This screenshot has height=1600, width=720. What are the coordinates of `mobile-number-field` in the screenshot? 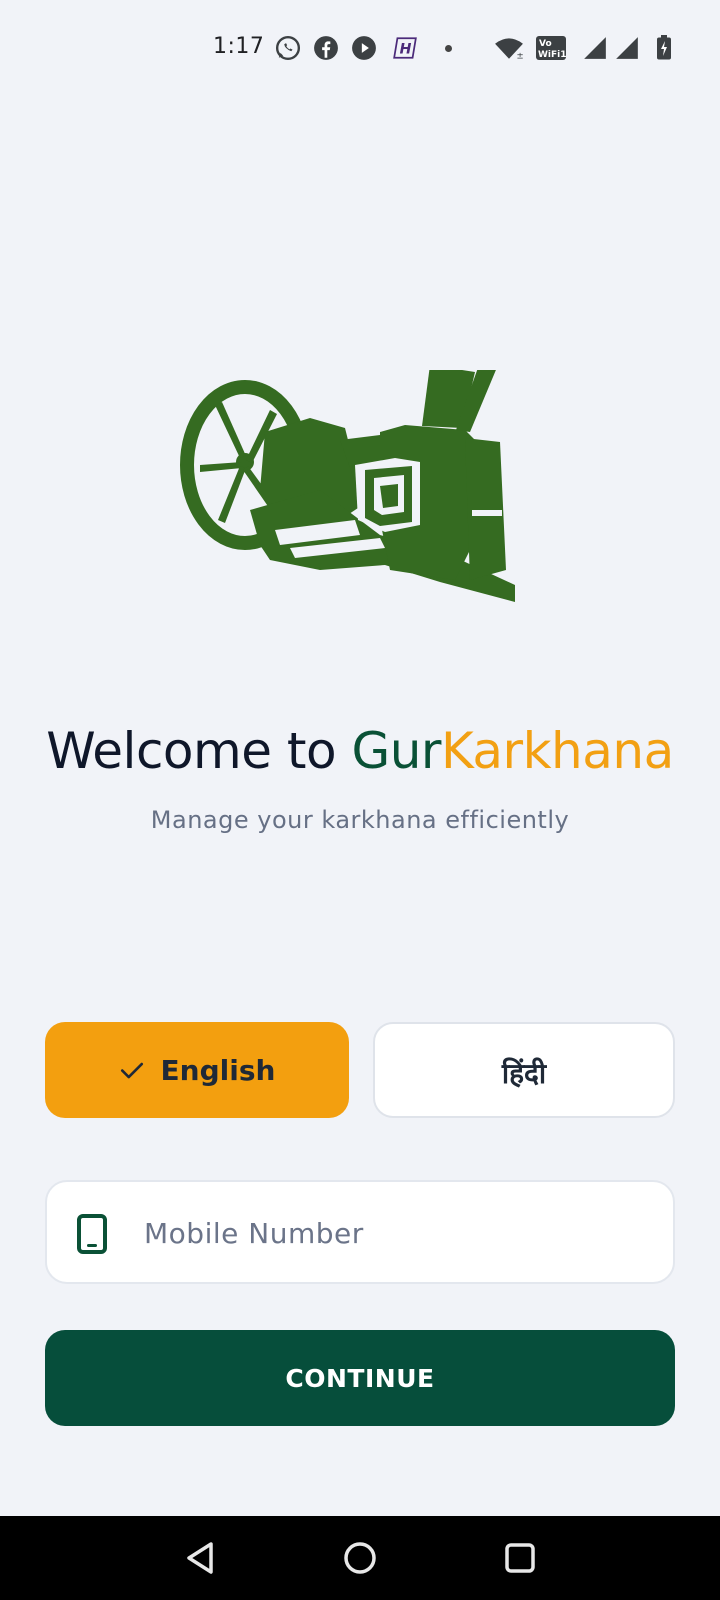 It's located at (360, 1232).